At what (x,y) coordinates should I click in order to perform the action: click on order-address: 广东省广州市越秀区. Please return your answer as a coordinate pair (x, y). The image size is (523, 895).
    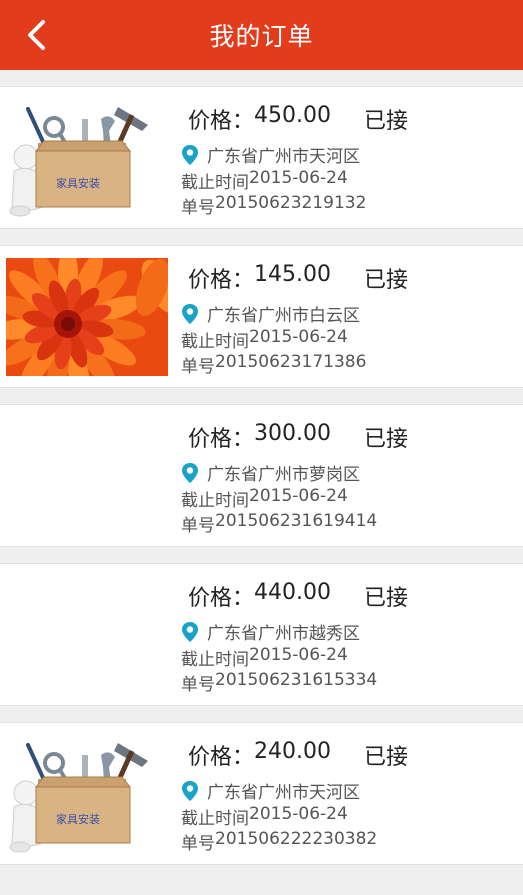
    Looking at the image, I should click on (270, 631).